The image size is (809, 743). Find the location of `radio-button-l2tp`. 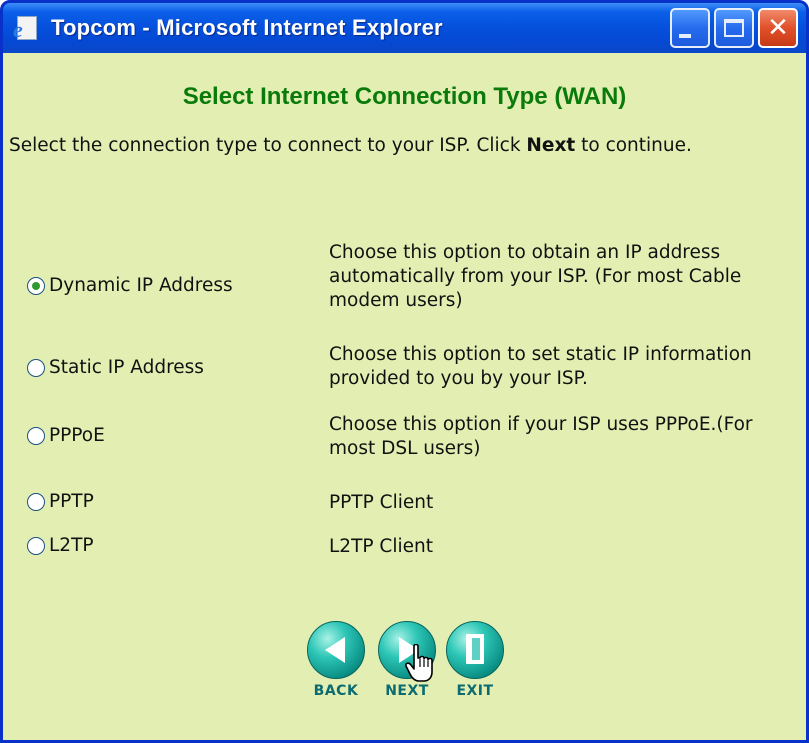

radio-button-l2tp is located at coordinates (36, 545).